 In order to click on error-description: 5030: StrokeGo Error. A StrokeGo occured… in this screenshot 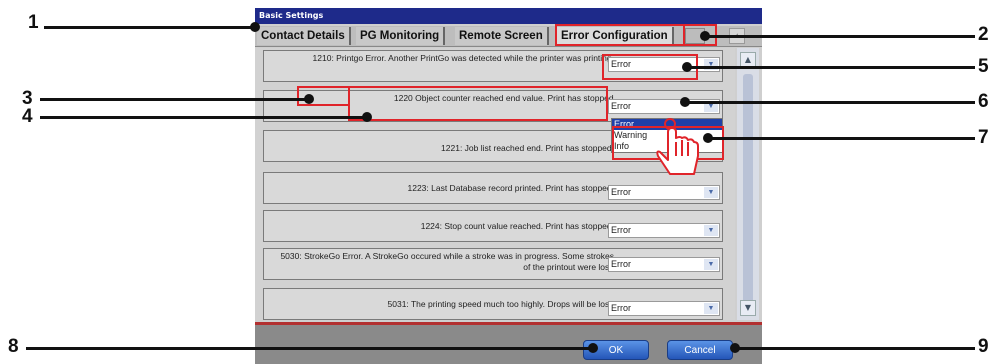, I will do `click(447, 261)`.